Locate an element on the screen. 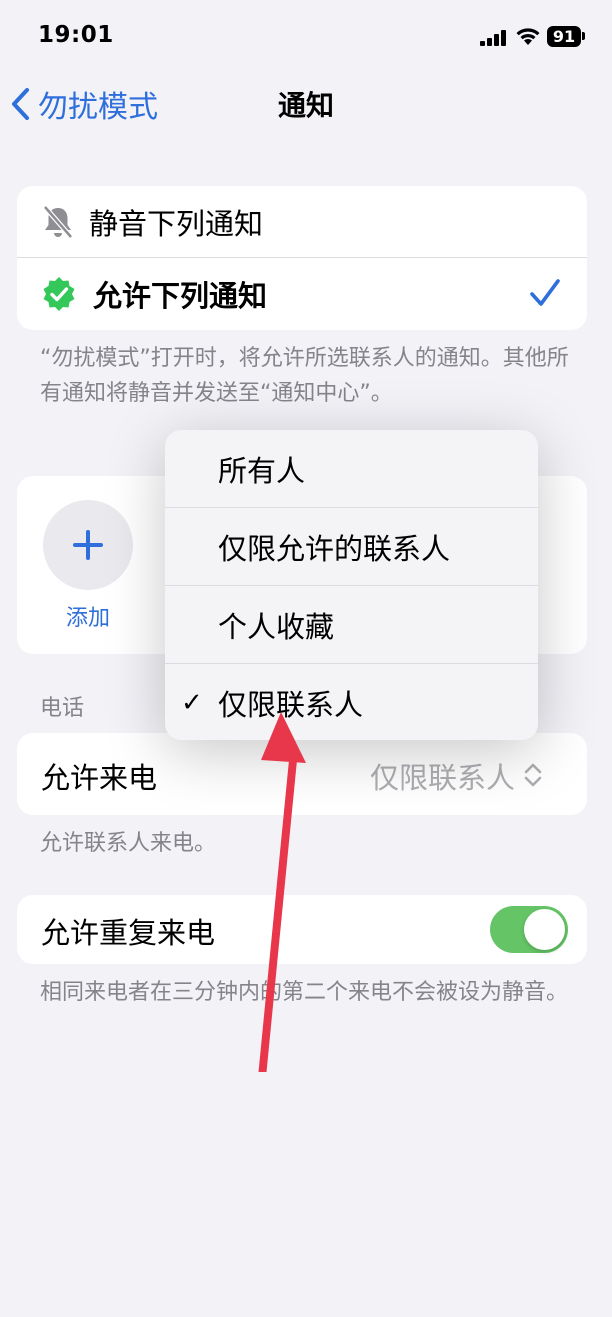 Image resolution: width=612 pixels, height=1317 pixels. repeat-calls-label: 允许重复来电 is located at coordinates (128, 933).